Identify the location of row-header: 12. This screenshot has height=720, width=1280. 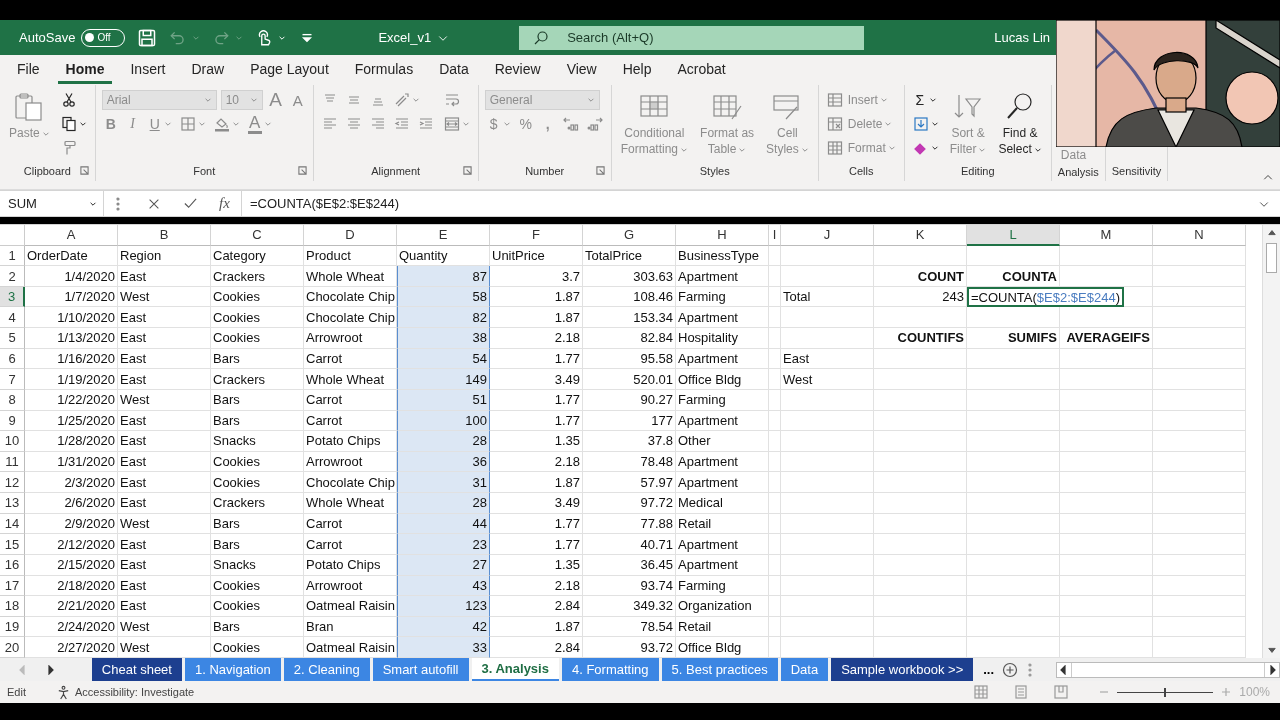
(12, 483).